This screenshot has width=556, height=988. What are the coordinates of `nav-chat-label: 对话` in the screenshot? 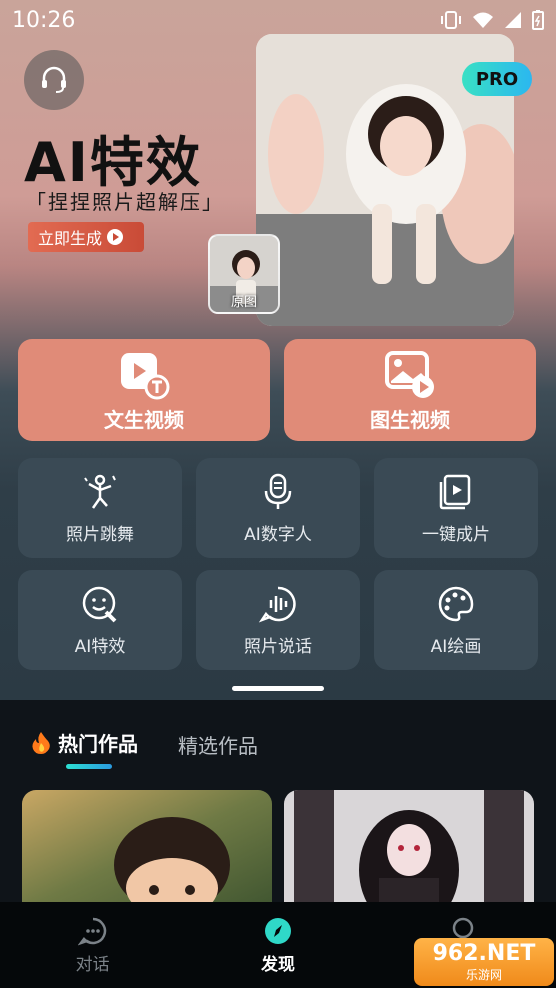 It's located at (92, 964).